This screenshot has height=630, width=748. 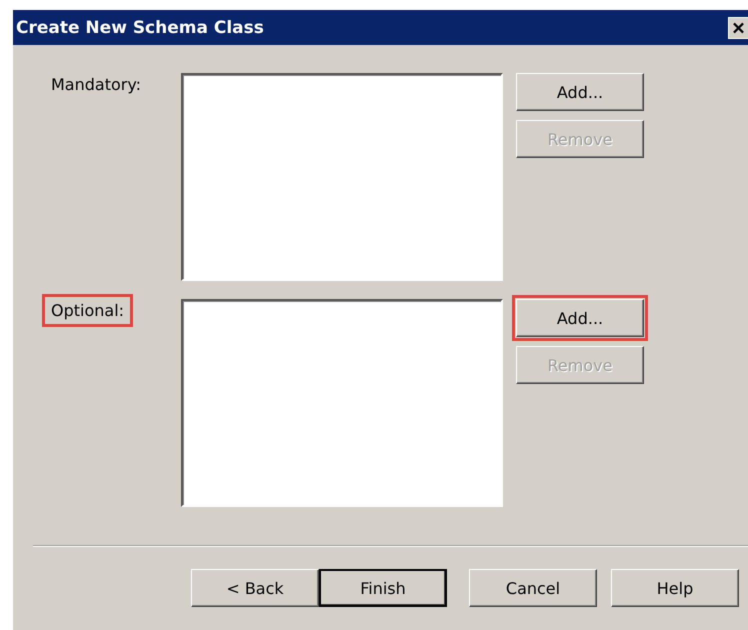 What do you see at coordinates (255, 588) in the screenshot?
I see `dialog-button: < Back` at bounding box center [255, 588].